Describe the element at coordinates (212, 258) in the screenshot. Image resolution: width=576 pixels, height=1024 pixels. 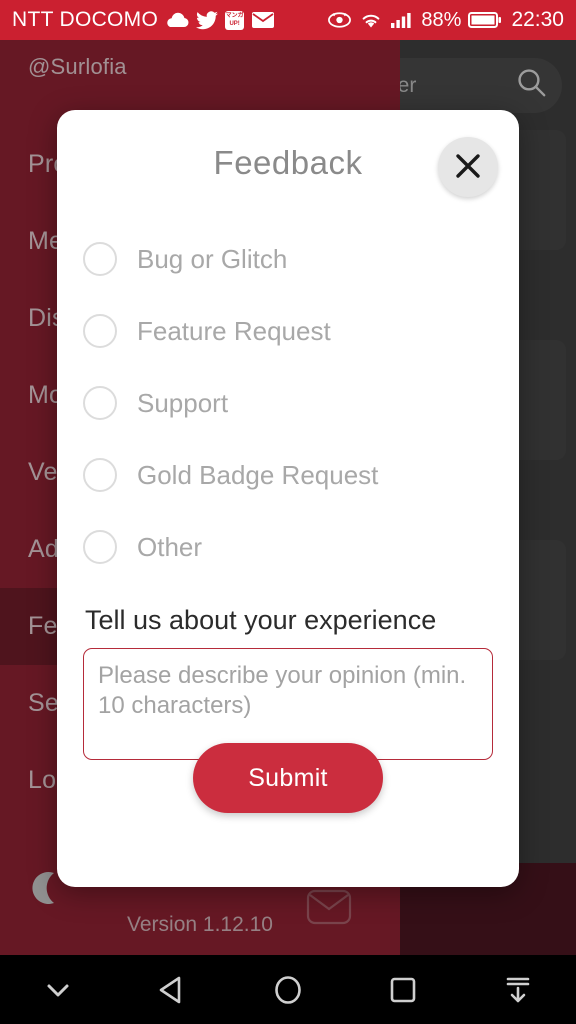
I see `radio-option-label: Bug or Glitch` at that location.